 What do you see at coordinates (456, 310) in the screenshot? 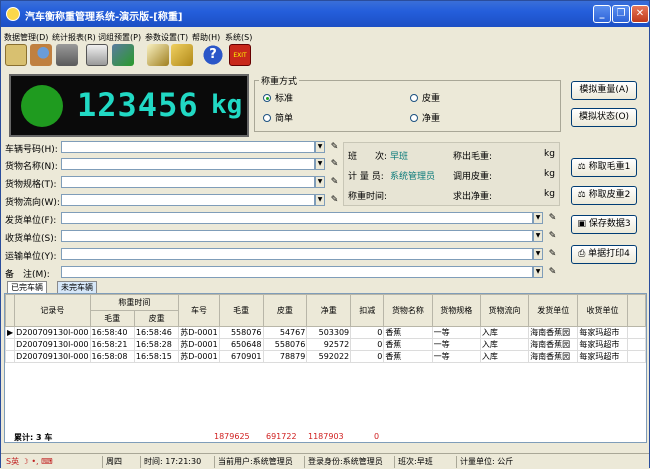
I see `col-header: 货物规格` at bounding box center [456, 310].